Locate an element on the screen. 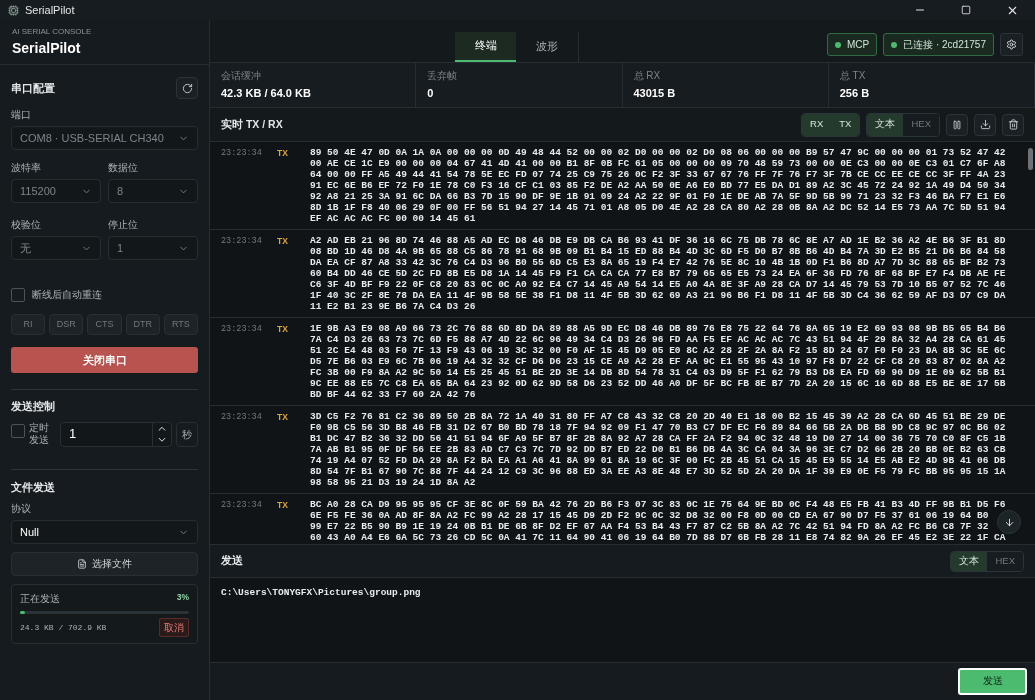  hex-line: 8D 1B 1F F8 40 06 29 0F 00 FF 56 51 94 27 14 45 71 01 A8 05 D0 4E A2 28 CA 80 A2 28 0B 8A A2 DC 52 14 E5 73 AA 7C 5D 51 94 is located at coordinates (658, 207).